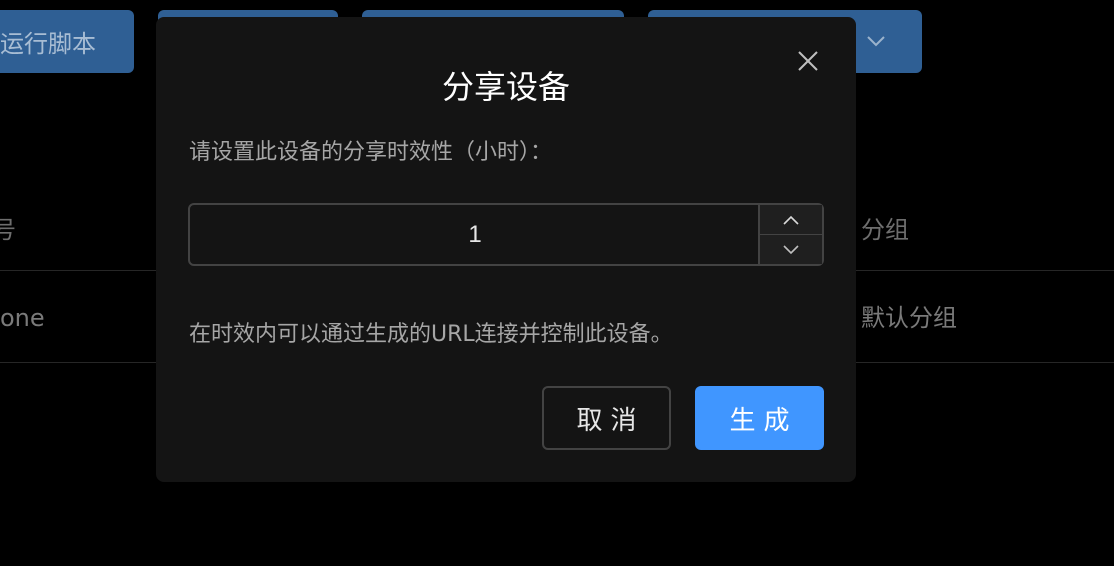 This screenshot has height=566, width=1114. I want to click on table-cell-group: 默认分组, so click(909, 318).